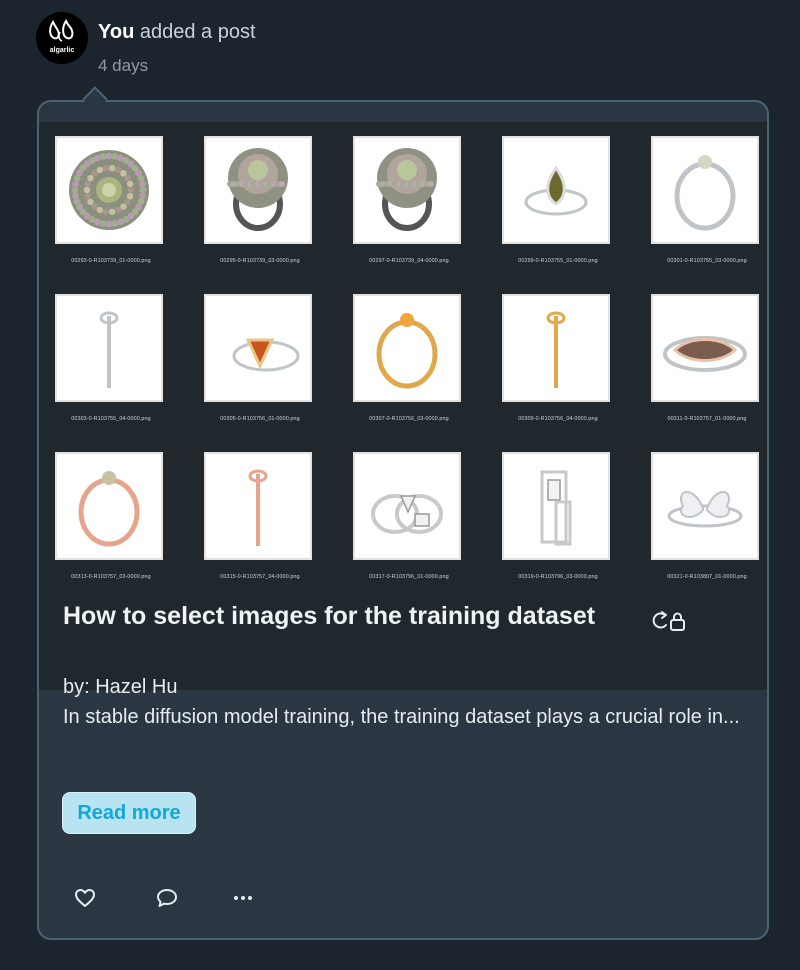 The height and width of the screenshot is (970, 800). I want to click on cover-thumbnail: 00305-0-R103756_01-0000.png, so click(260, 369).